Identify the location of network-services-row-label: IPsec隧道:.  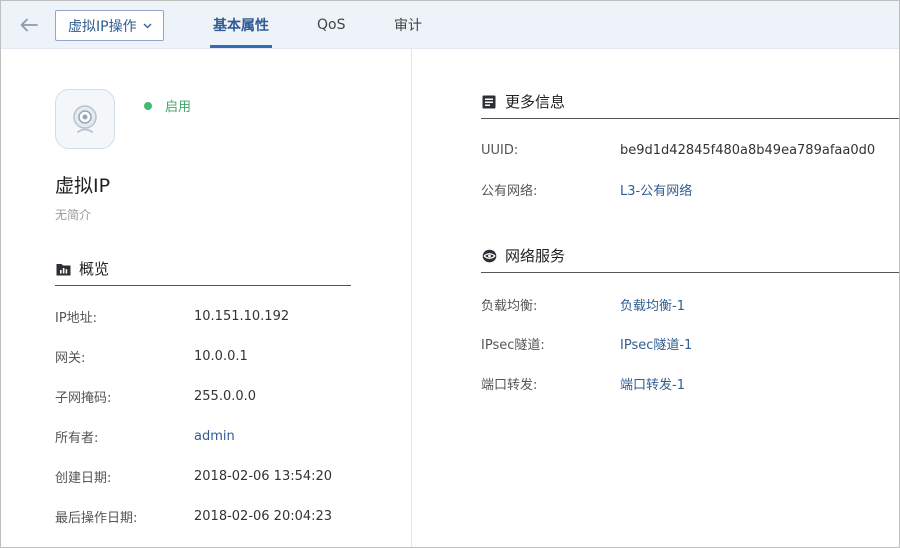
(513, 345).